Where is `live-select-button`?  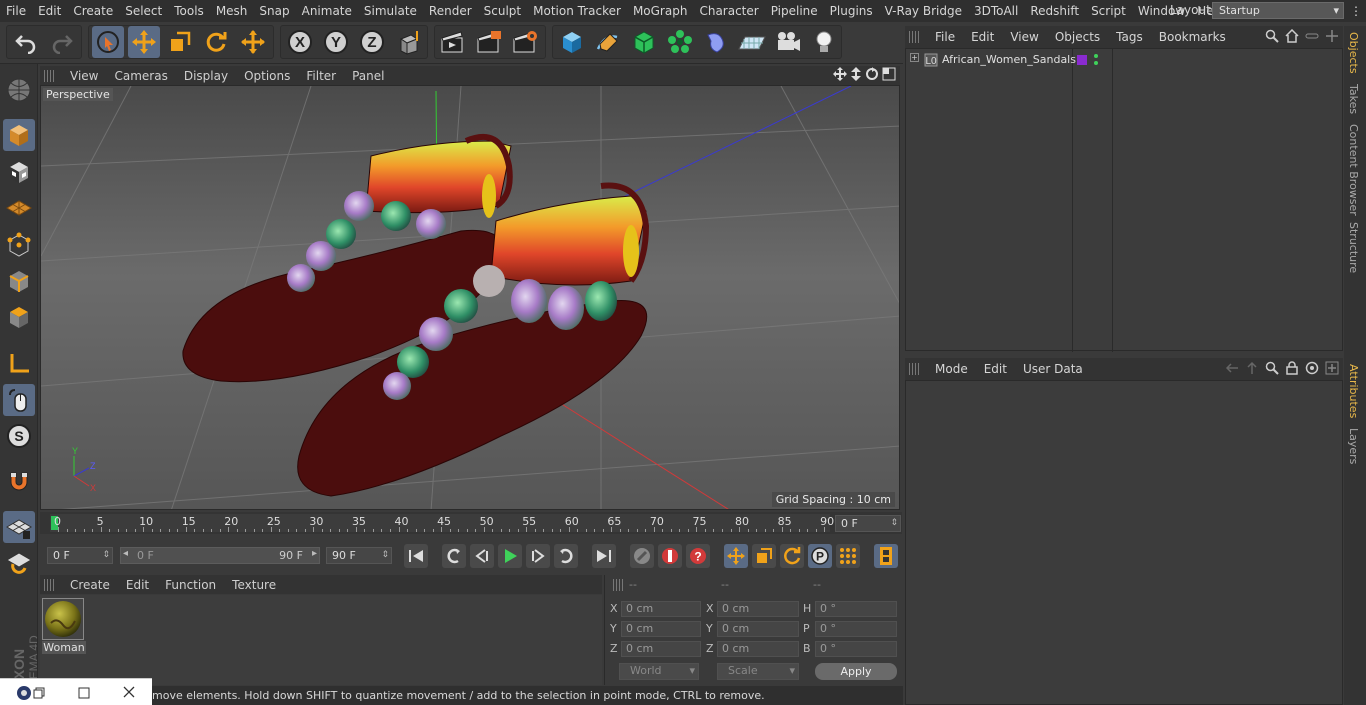 live-select-button is located at coordinates (108, 42).